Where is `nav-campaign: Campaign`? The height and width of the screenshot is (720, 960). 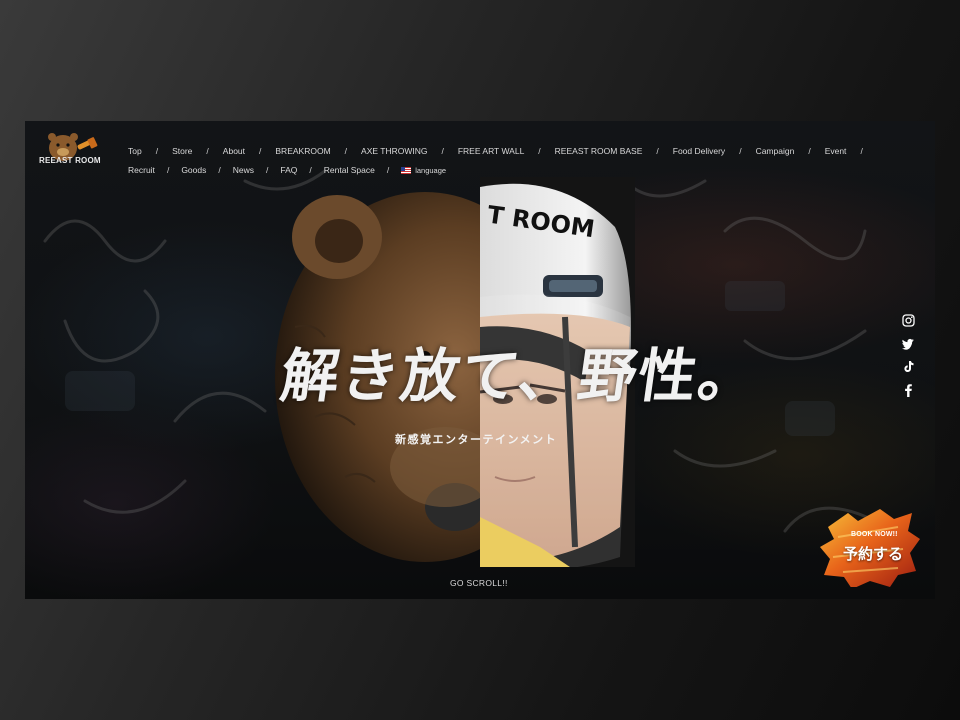 nav-campaign: Campaign is located at coordinates (775, 151).